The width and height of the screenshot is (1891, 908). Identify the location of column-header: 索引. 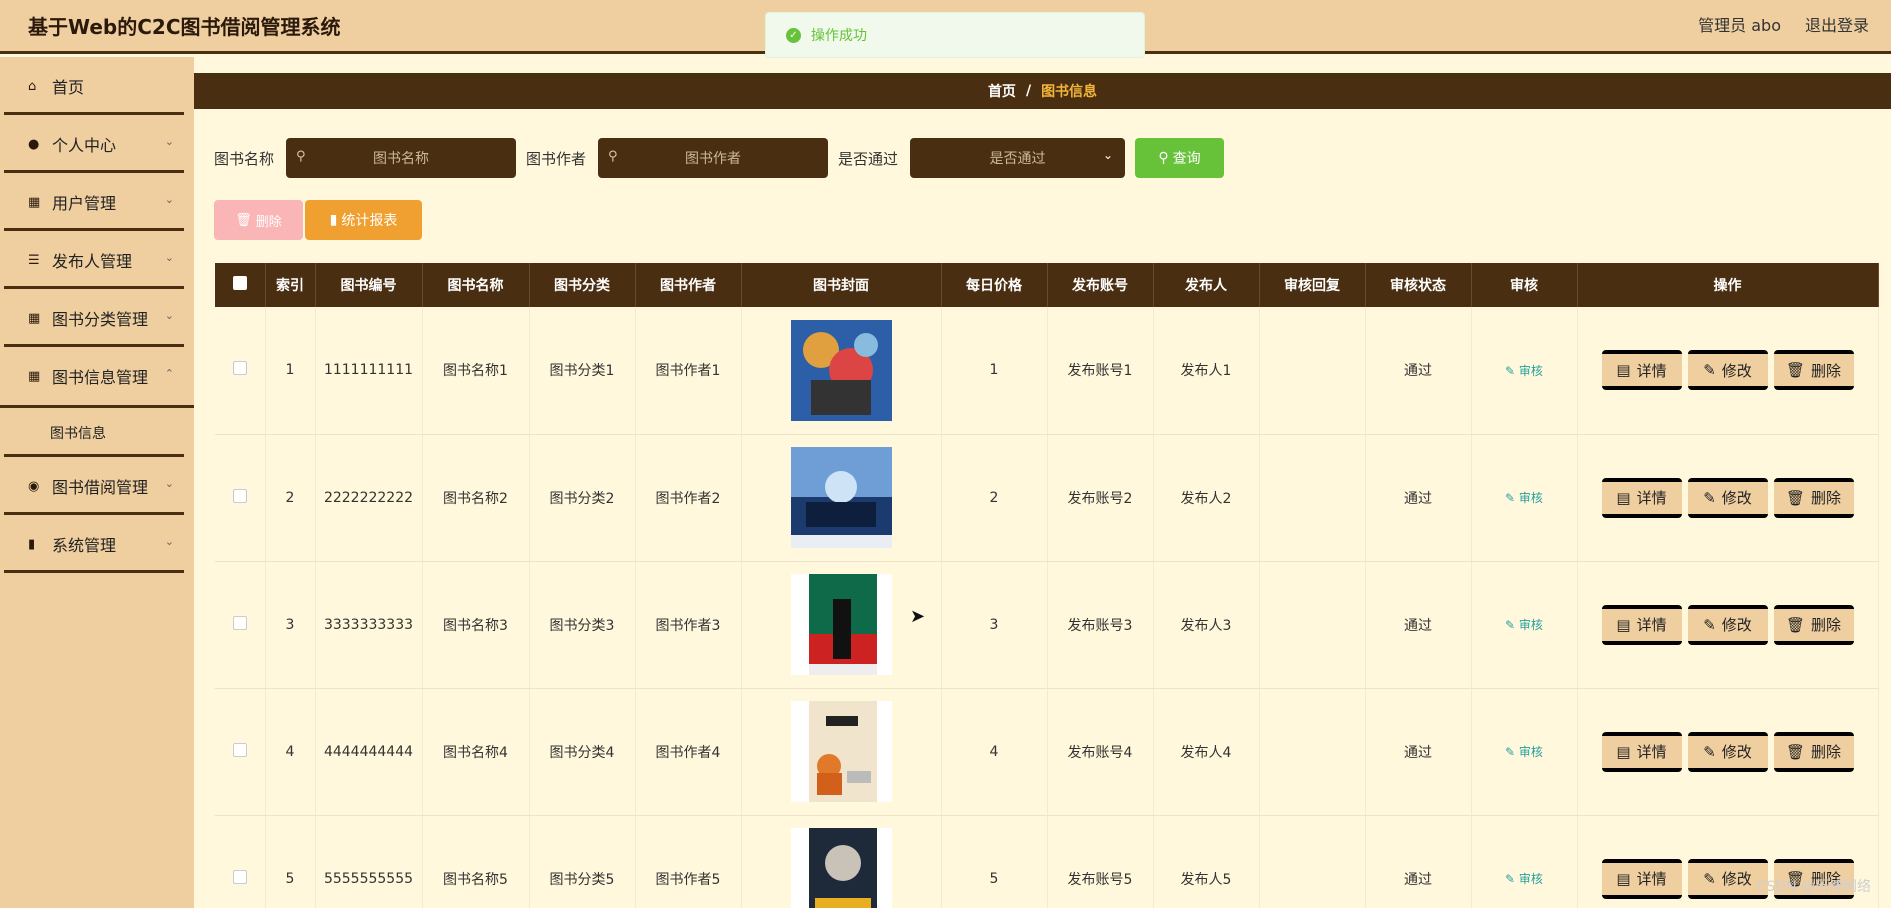
(290, 285).